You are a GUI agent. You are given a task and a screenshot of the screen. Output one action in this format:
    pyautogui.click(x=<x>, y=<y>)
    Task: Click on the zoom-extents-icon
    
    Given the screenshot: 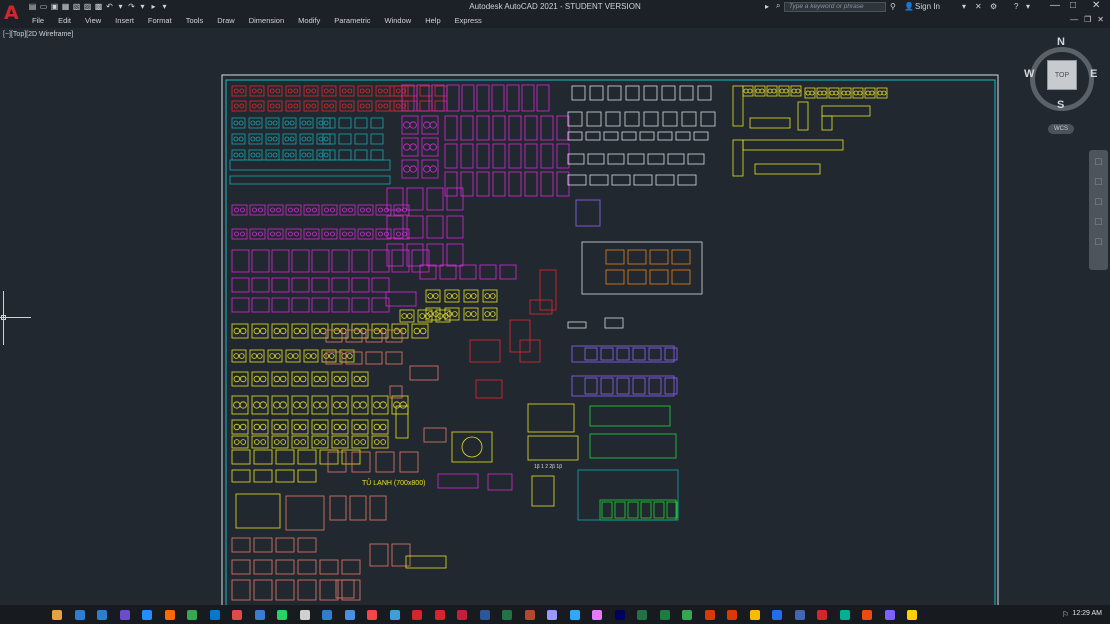 What is the action you would take?
    pyautogui.click(x=1098, y=201)
    